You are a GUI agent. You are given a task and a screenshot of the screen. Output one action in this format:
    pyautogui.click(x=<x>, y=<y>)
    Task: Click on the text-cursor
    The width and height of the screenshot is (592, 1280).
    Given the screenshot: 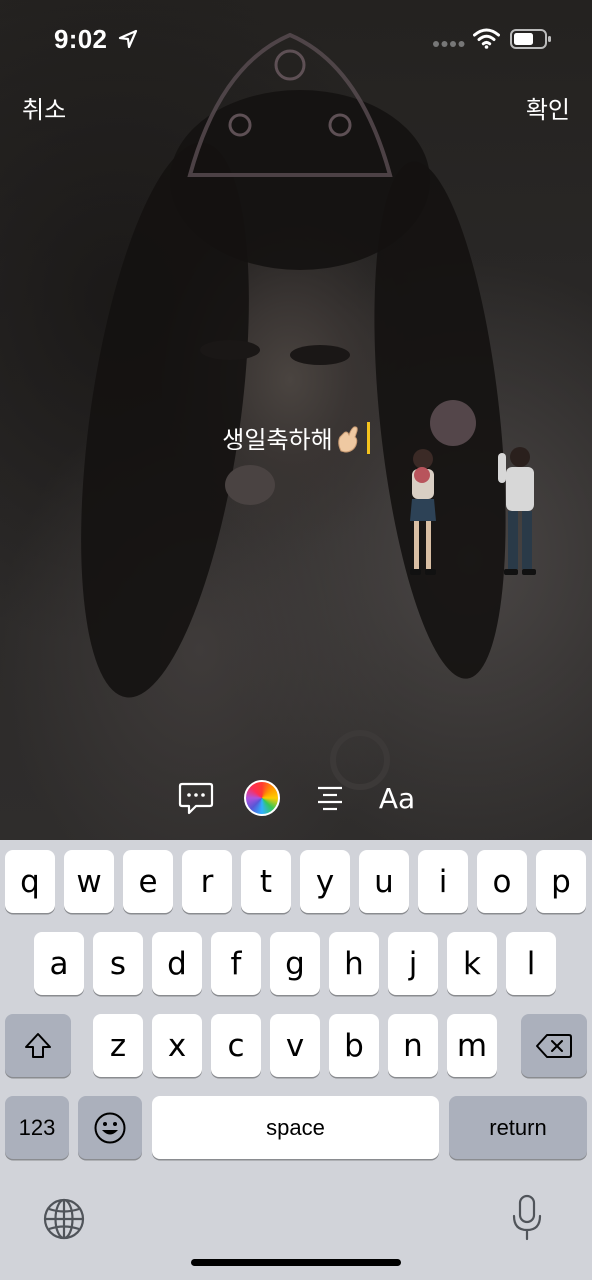 What is the action you would take?
    pyautogui.click(x=368, y=437)
    